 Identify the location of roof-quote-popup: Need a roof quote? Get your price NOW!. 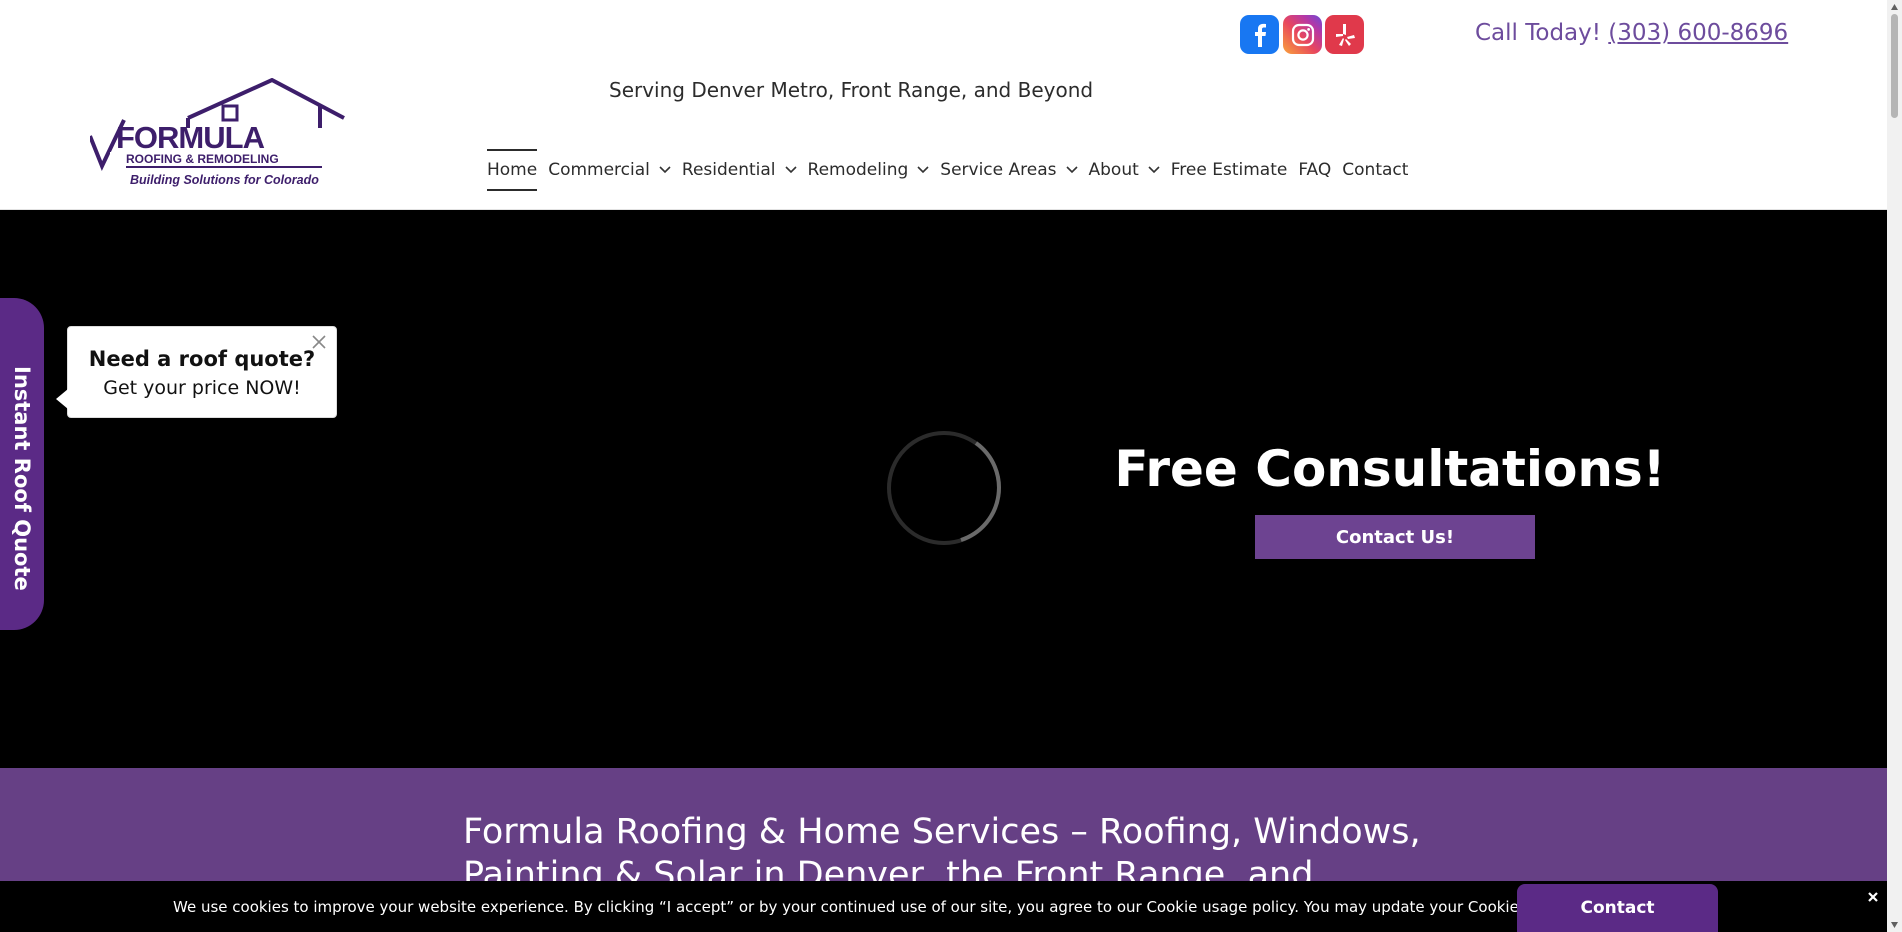
(196, 372).